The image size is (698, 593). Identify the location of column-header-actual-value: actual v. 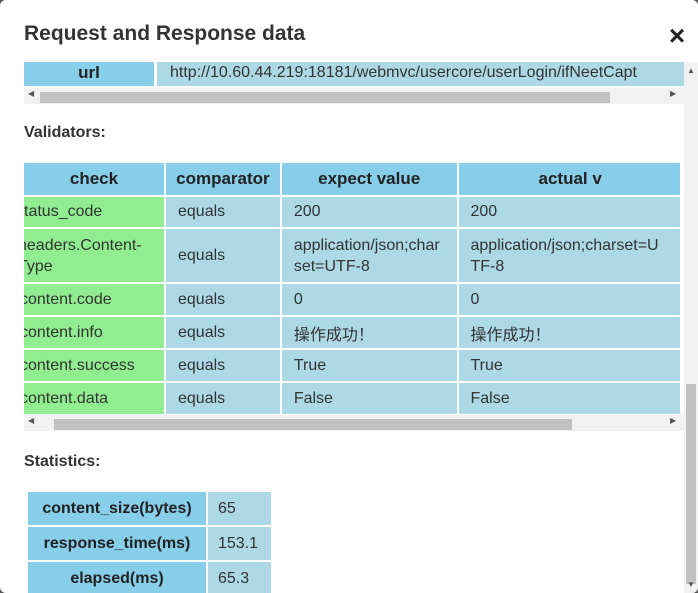
(569, 180).